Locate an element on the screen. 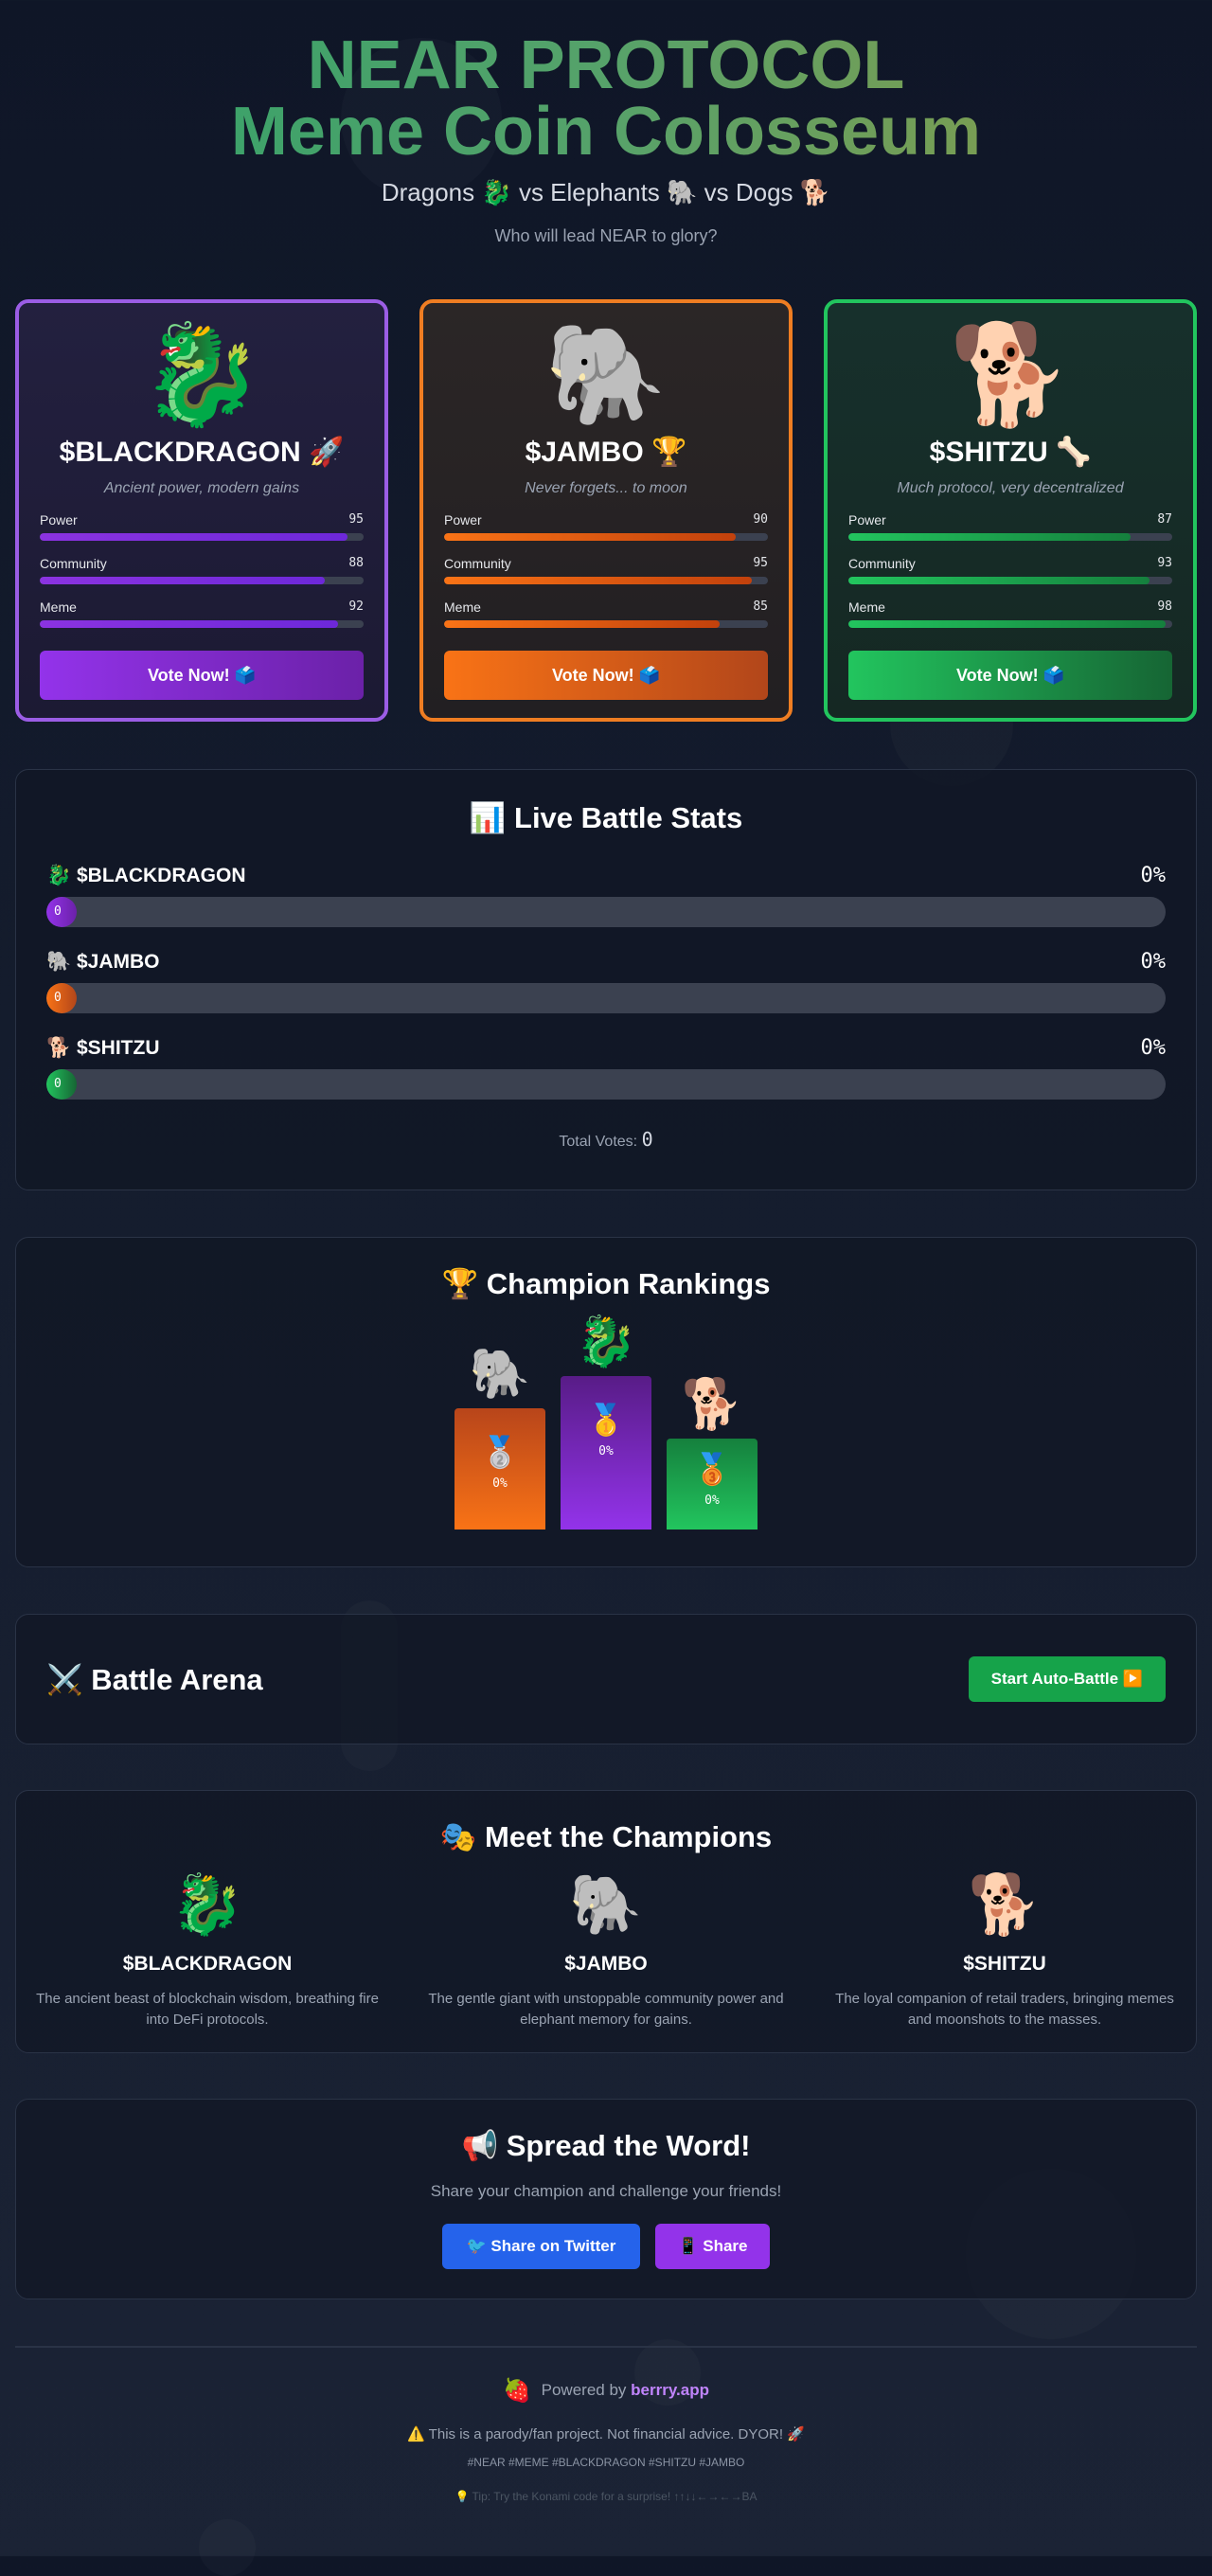 The height and width of the screenshot is (2576, 1212). stat-value: 90 is located at coordinates (760, 519).